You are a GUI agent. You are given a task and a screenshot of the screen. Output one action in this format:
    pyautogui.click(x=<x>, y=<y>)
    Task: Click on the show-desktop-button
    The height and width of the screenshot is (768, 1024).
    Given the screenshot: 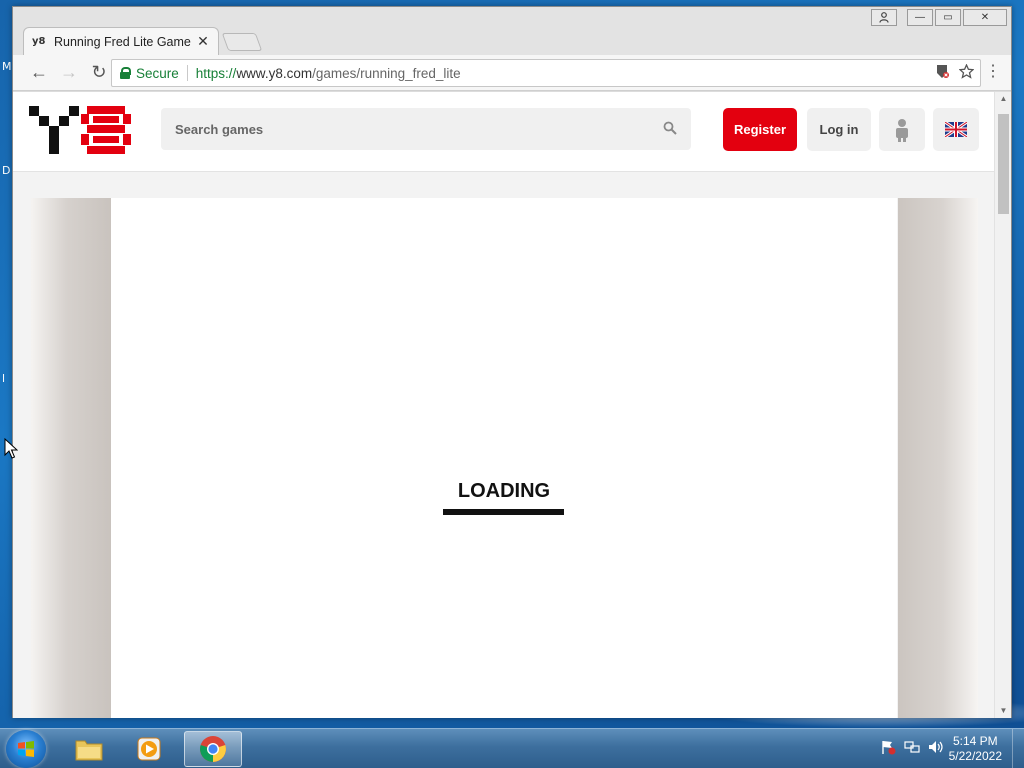 What is the action you would take?
    pyautogui.click(x=1018, y=748)
    